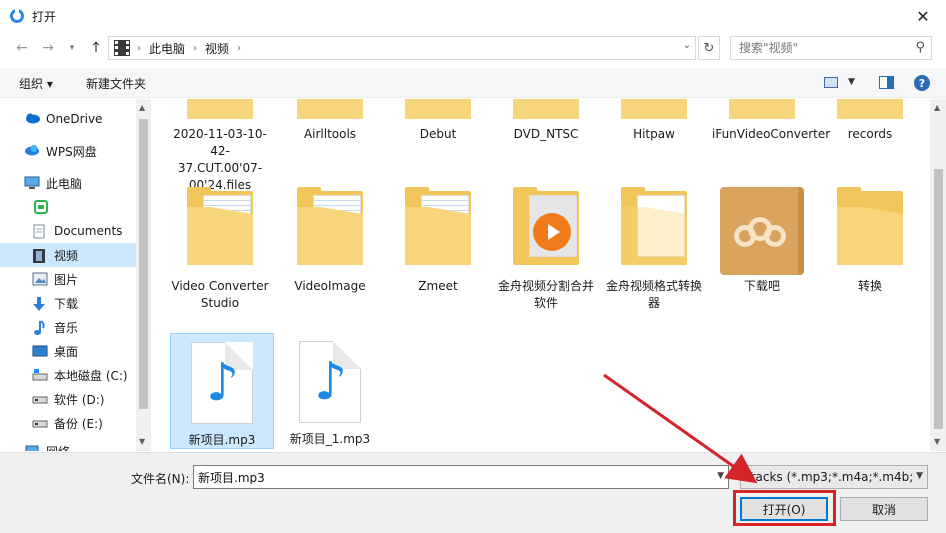 Image resolution: width=946 pixels, height=533 pixels. I want to click on cloud-icon, so click(32, 119).